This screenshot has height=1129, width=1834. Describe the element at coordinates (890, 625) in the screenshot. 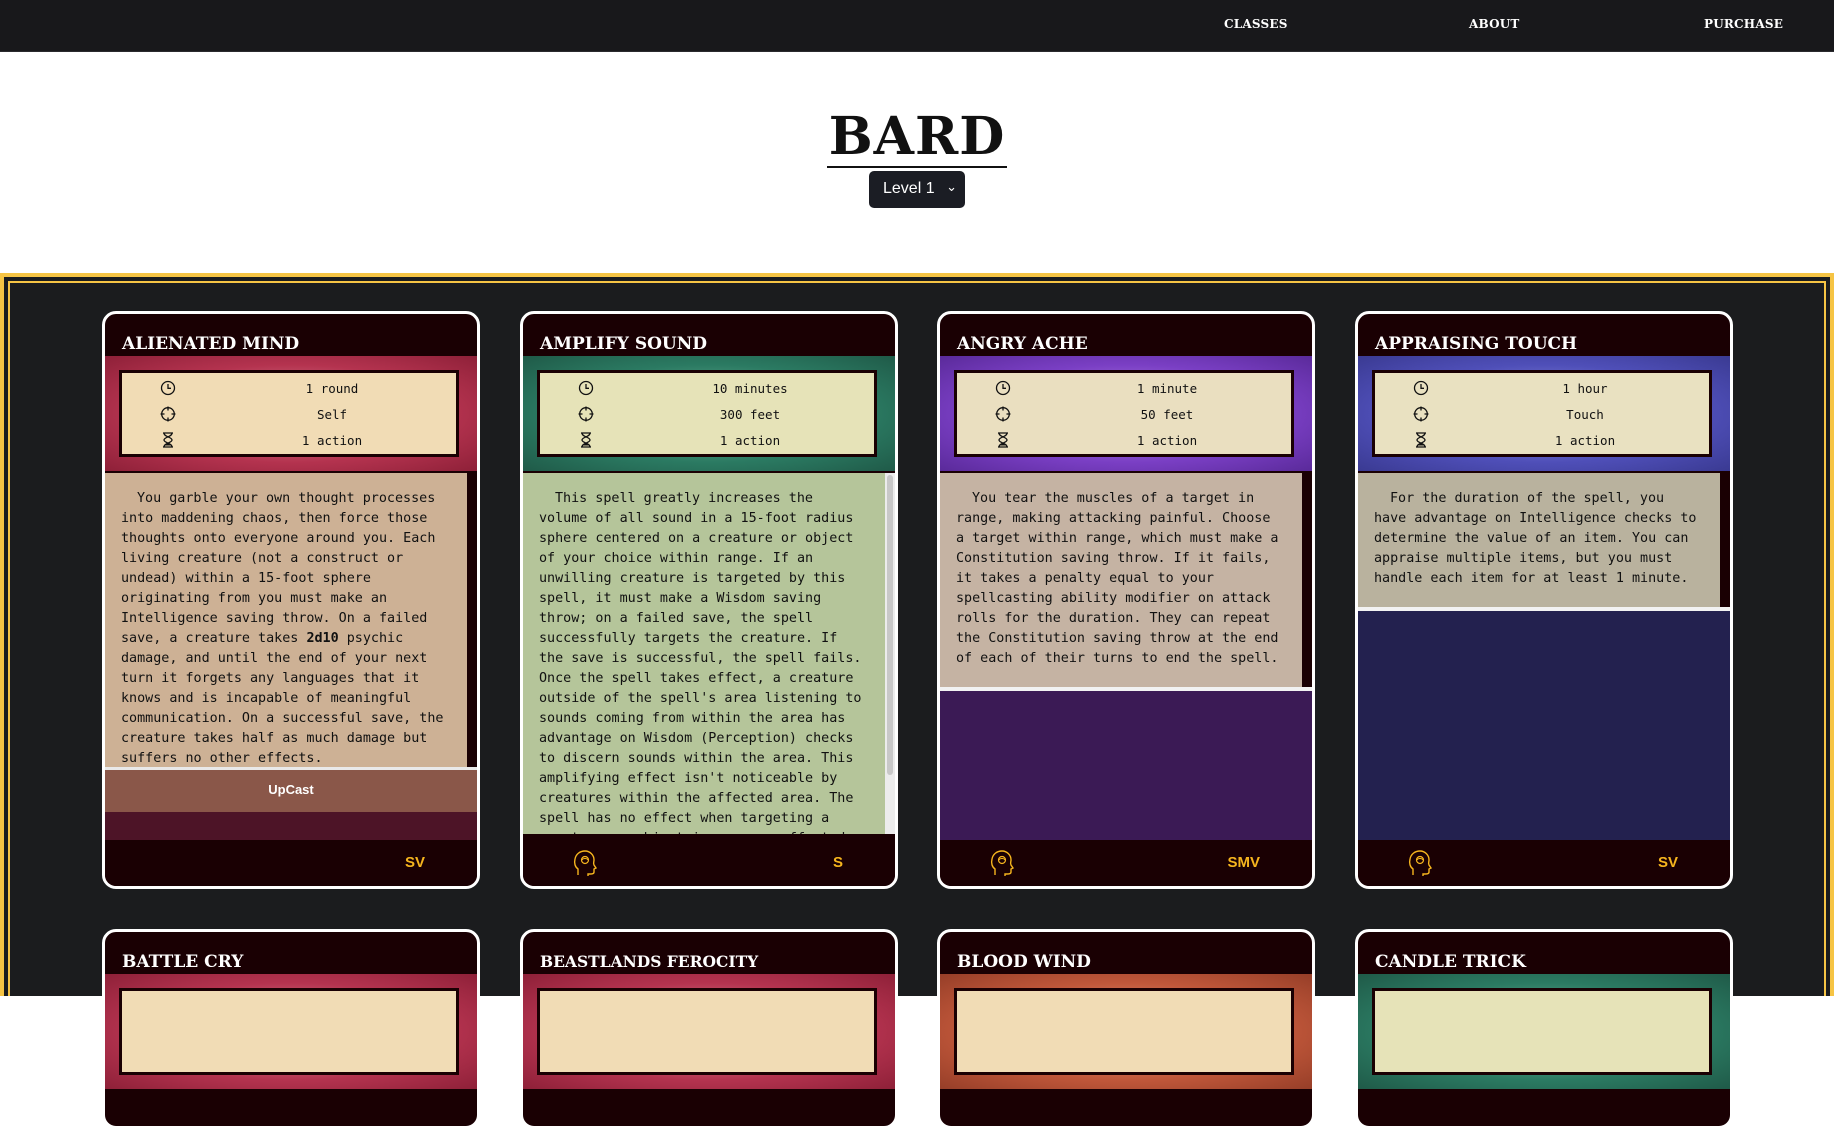

I see `scrollbar-thumb` at that location.